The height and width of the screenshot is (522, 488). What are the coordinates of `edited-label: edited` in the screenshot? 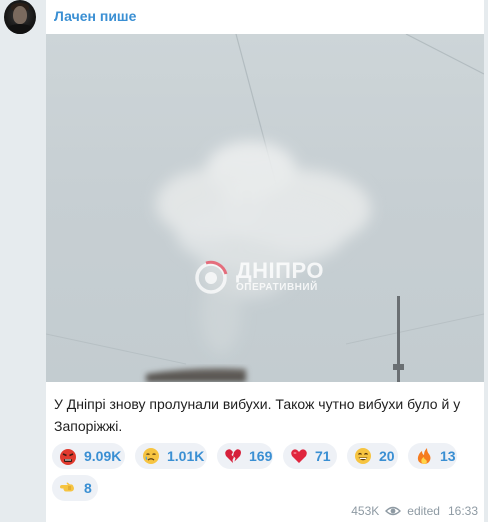 It's located at (423, 511).